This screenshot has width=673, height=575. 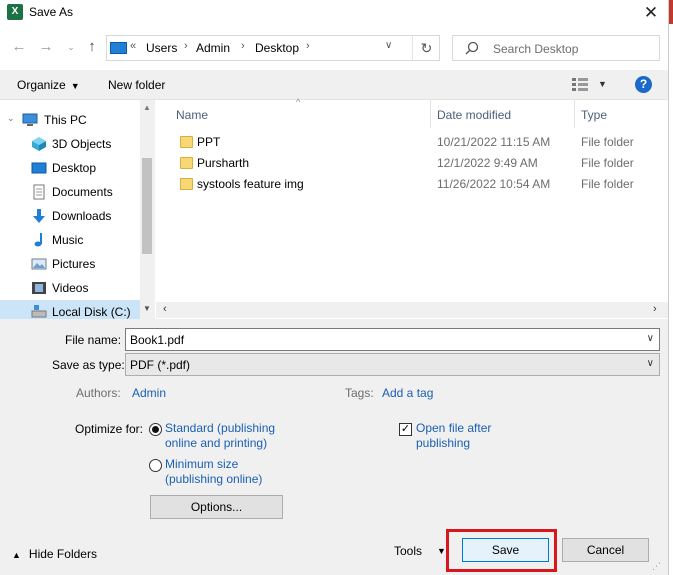 What do you see at coordinates (98, 393) in the screenshot?
I see `authors-label: Authors:` at bounding box center [98, 393].